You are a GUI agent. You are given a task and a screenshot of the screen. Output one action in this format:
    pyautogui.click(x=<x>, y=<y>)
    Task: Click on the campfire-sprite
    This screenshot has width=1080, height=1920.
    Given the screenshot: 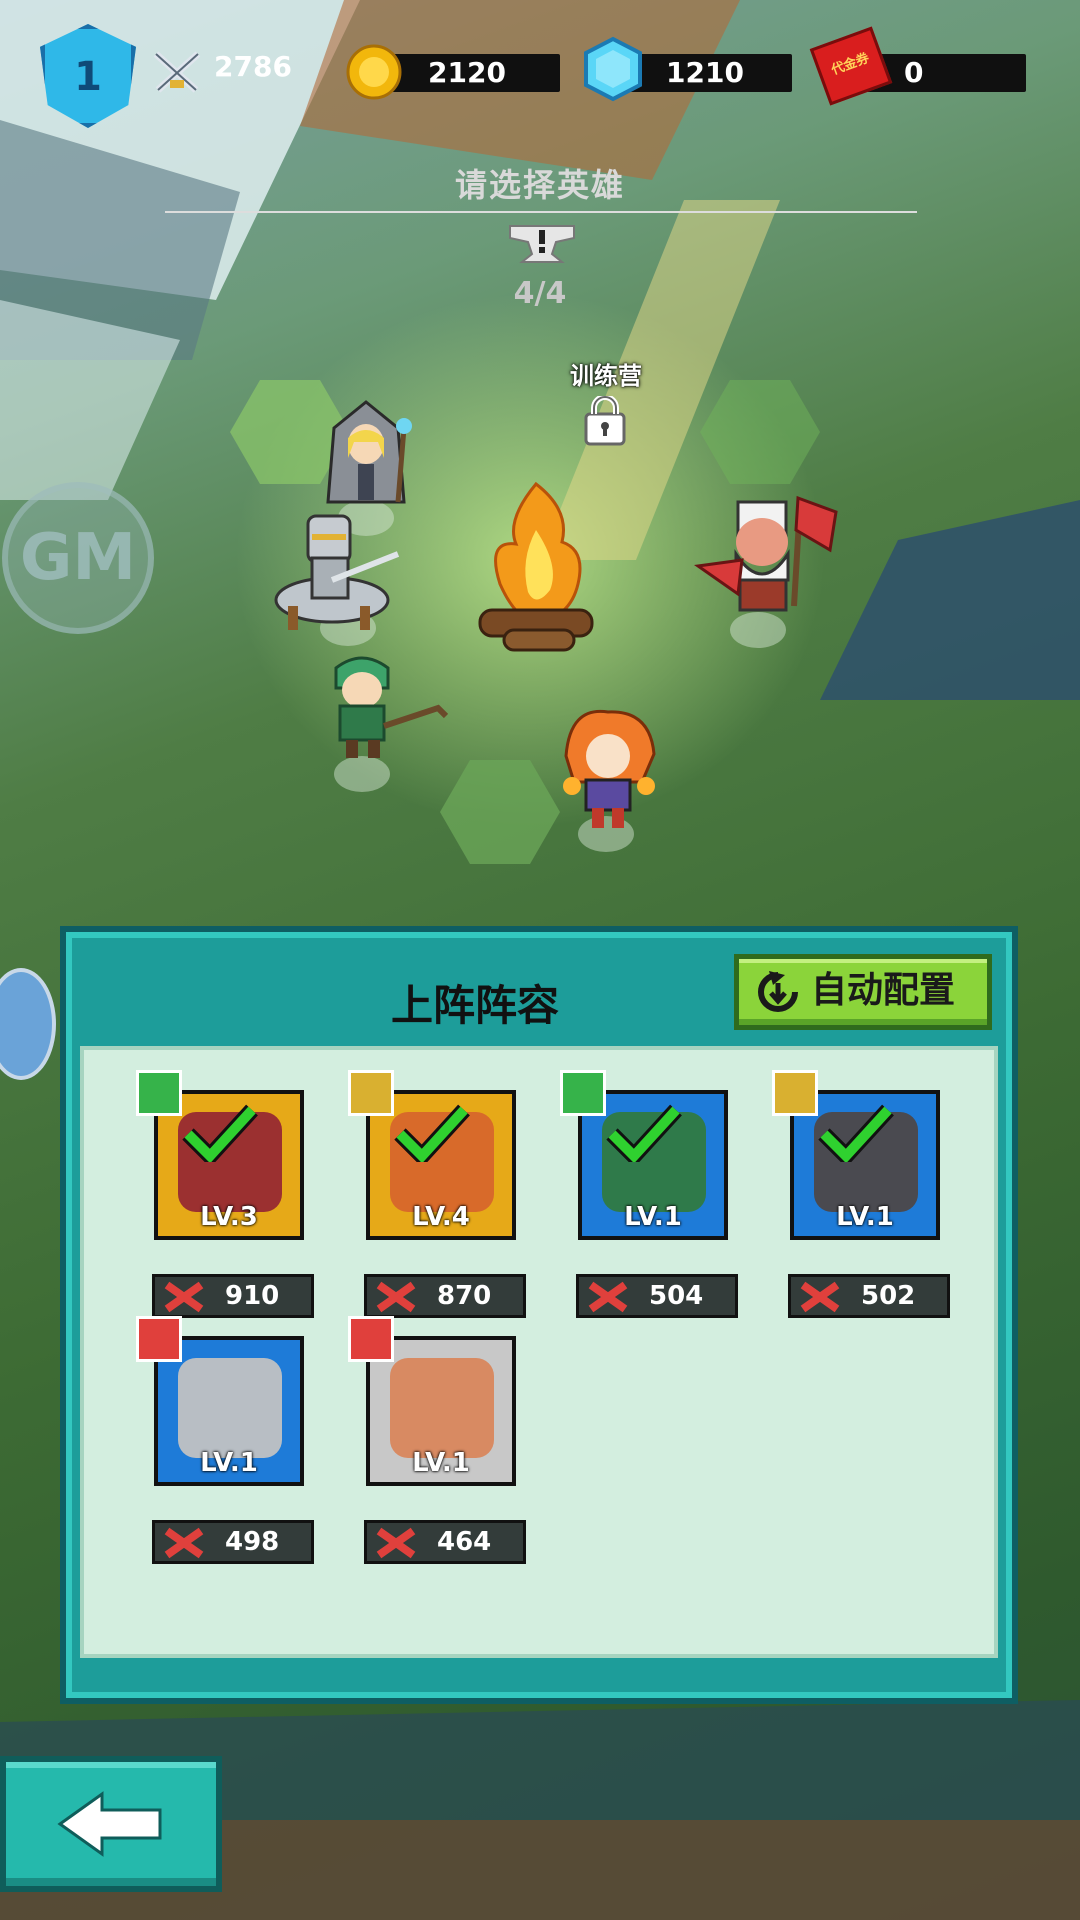 What is the action you would take?
    pyautogui.click(x=536, y=566)
    